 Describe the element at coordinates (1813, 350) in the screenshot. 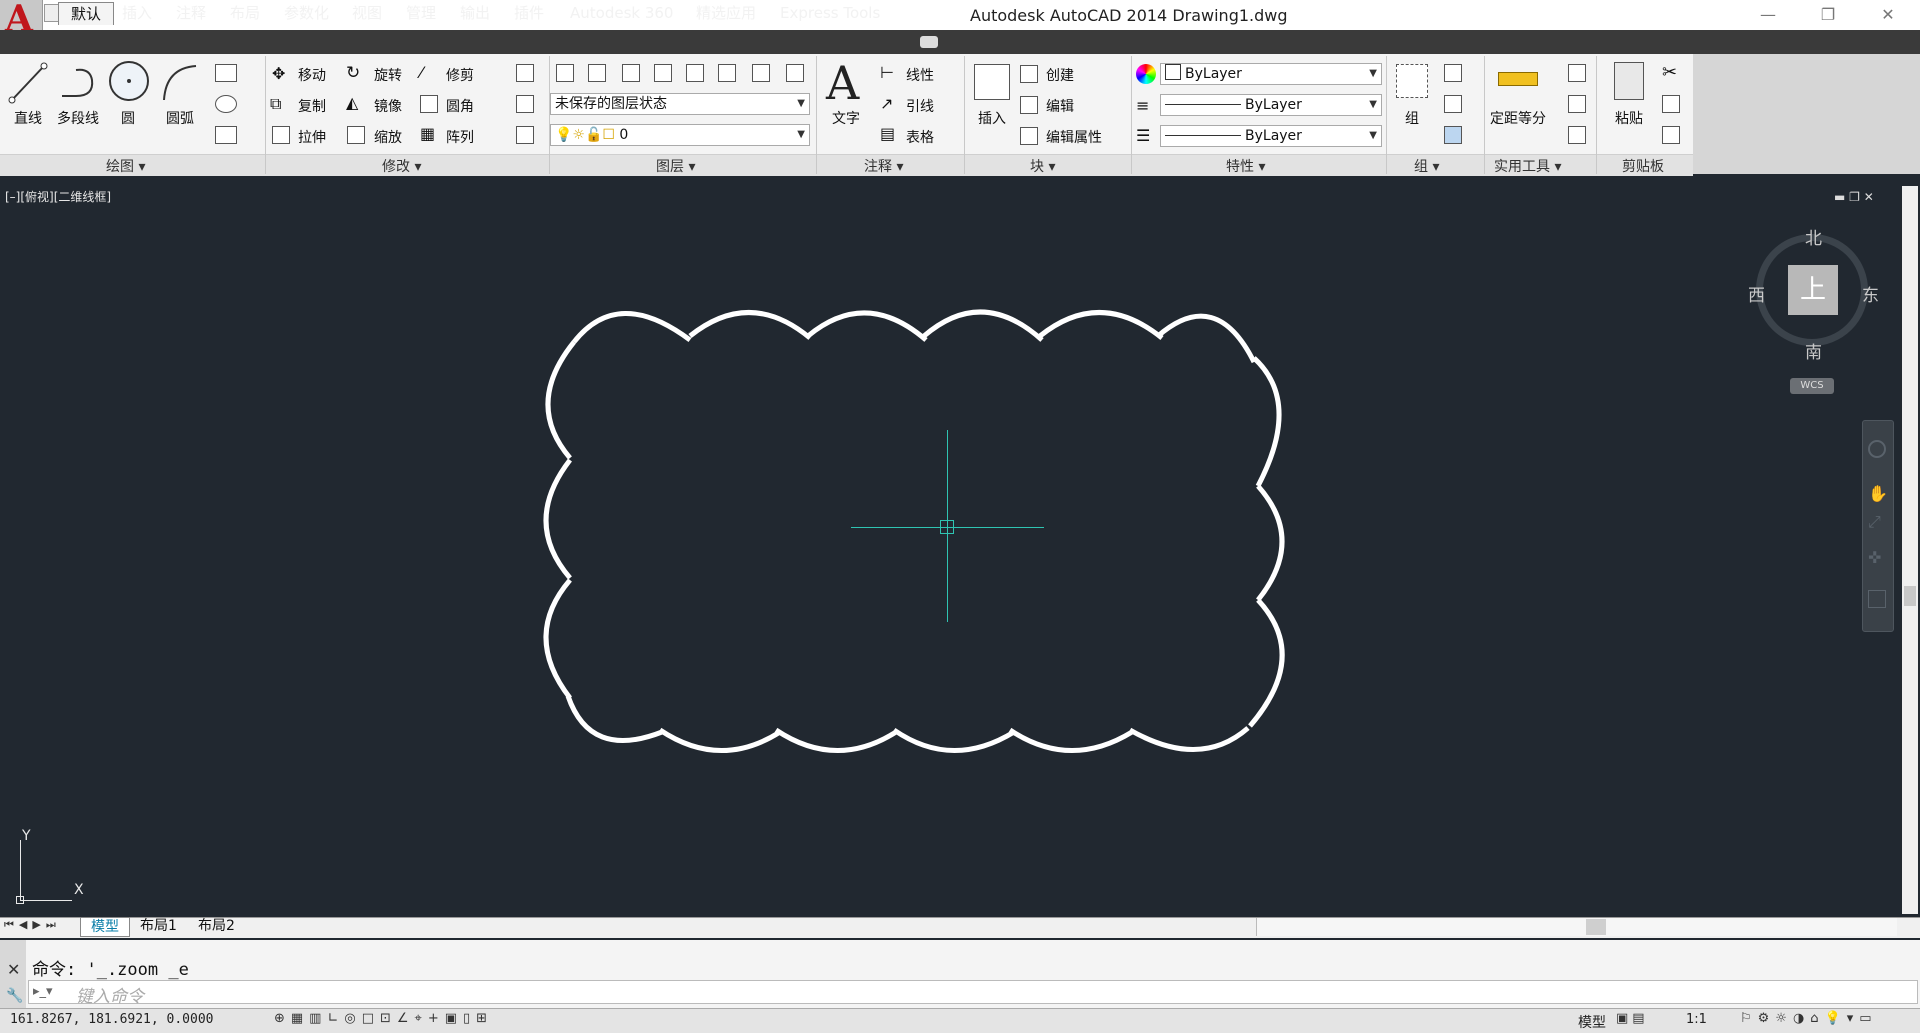

I see `compass-south: 南` at that location.